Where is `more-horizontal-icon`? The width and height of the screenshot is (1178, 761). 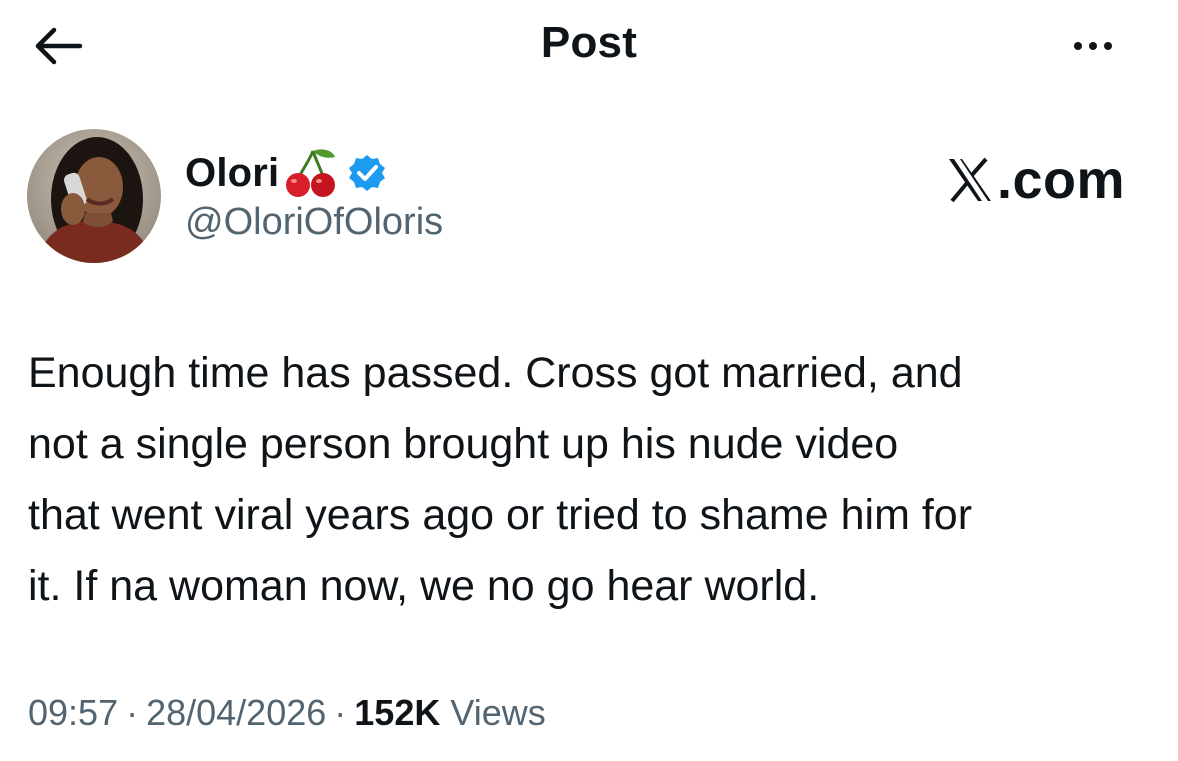
more-horizontal-icon is located at coordinates (1078, 46).